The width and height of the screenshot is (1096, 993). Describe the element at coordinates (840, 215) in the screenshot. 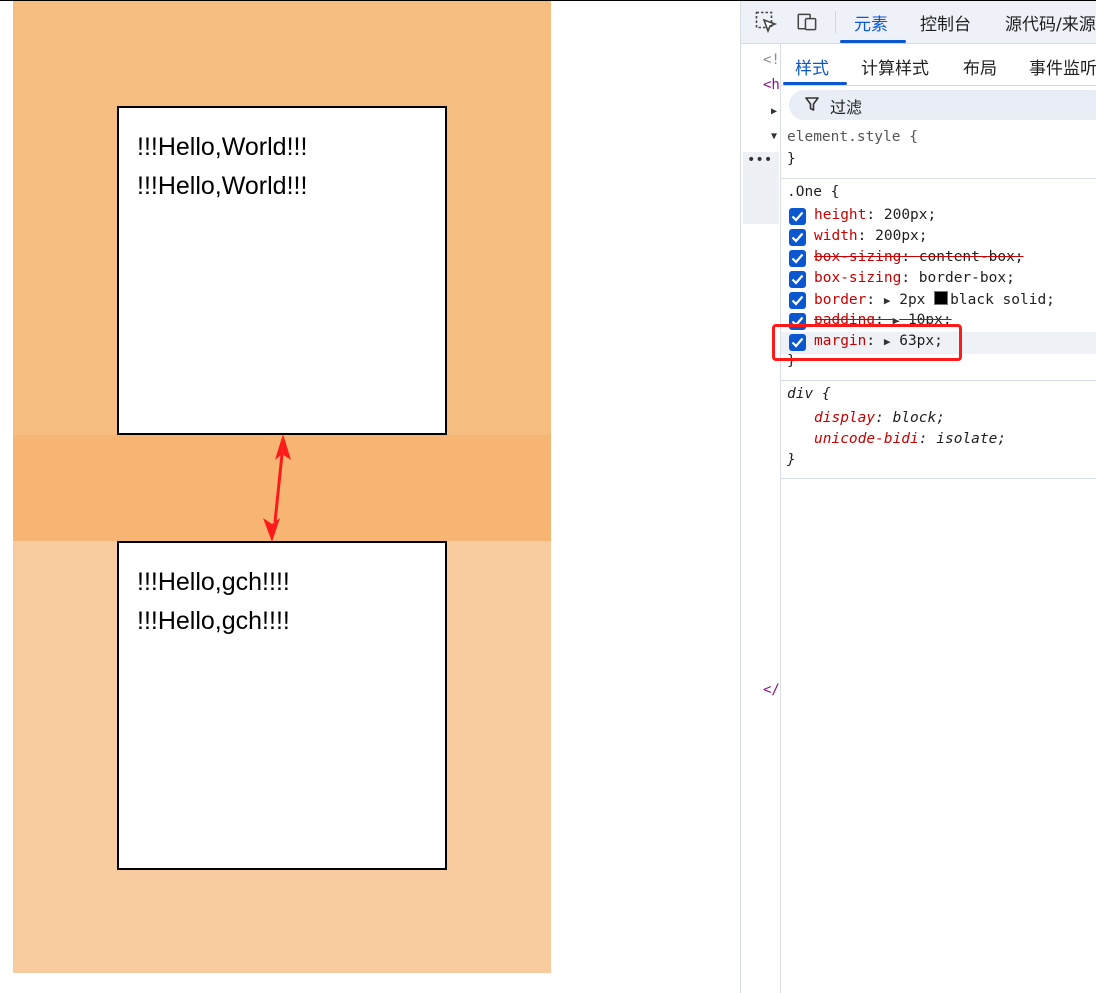

I see `property-name: height` at that location.